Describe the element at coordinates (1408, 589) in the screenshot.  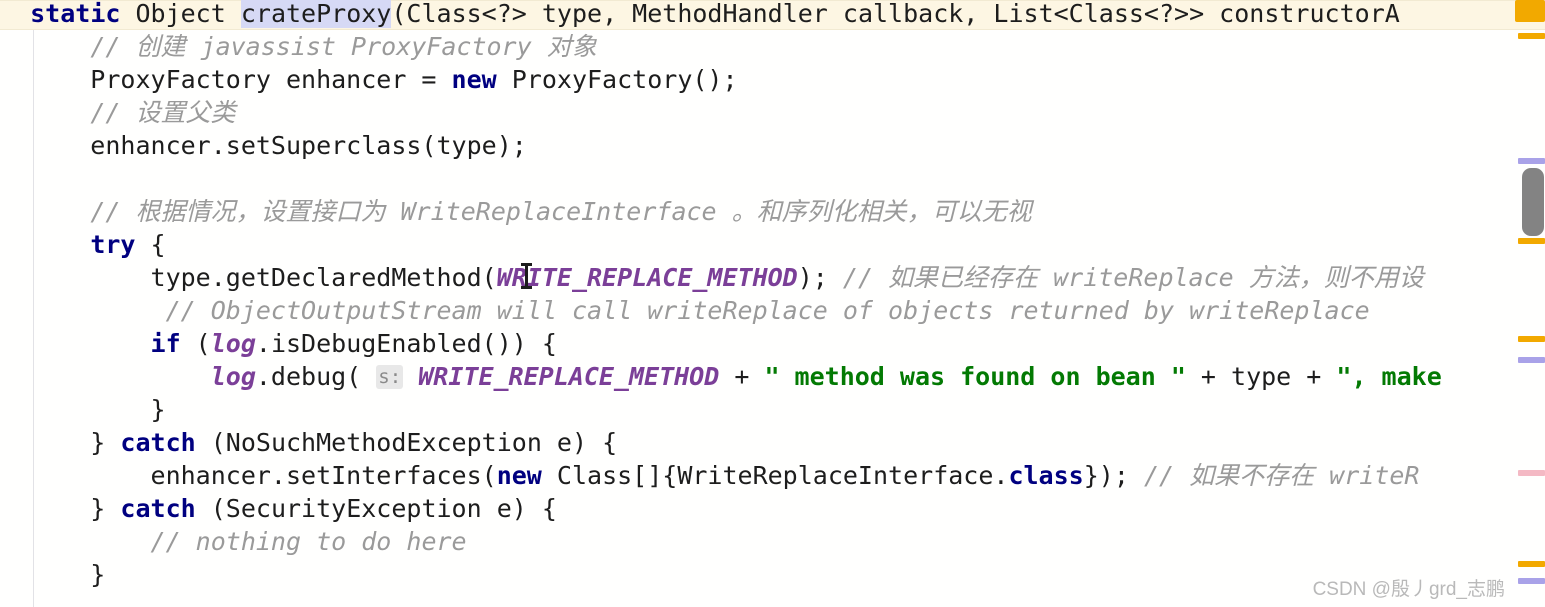
I see `csdn-watermark: CSDN @殷丿grd_志鹏` at that location.